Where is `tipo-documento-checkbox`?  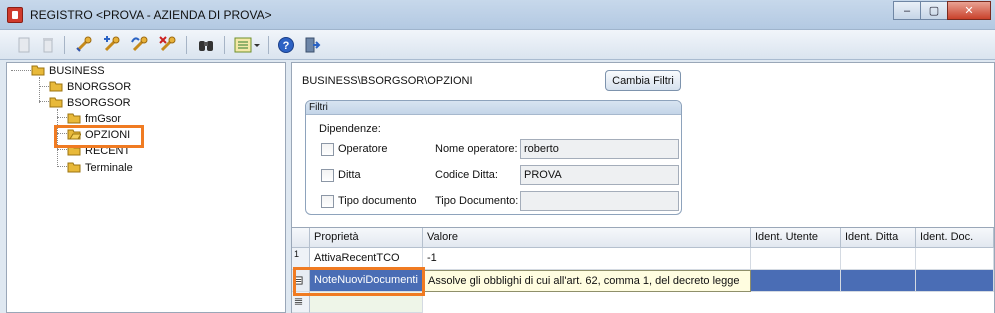 tipo-documento-checkbox is located at coordinates (327, 201).